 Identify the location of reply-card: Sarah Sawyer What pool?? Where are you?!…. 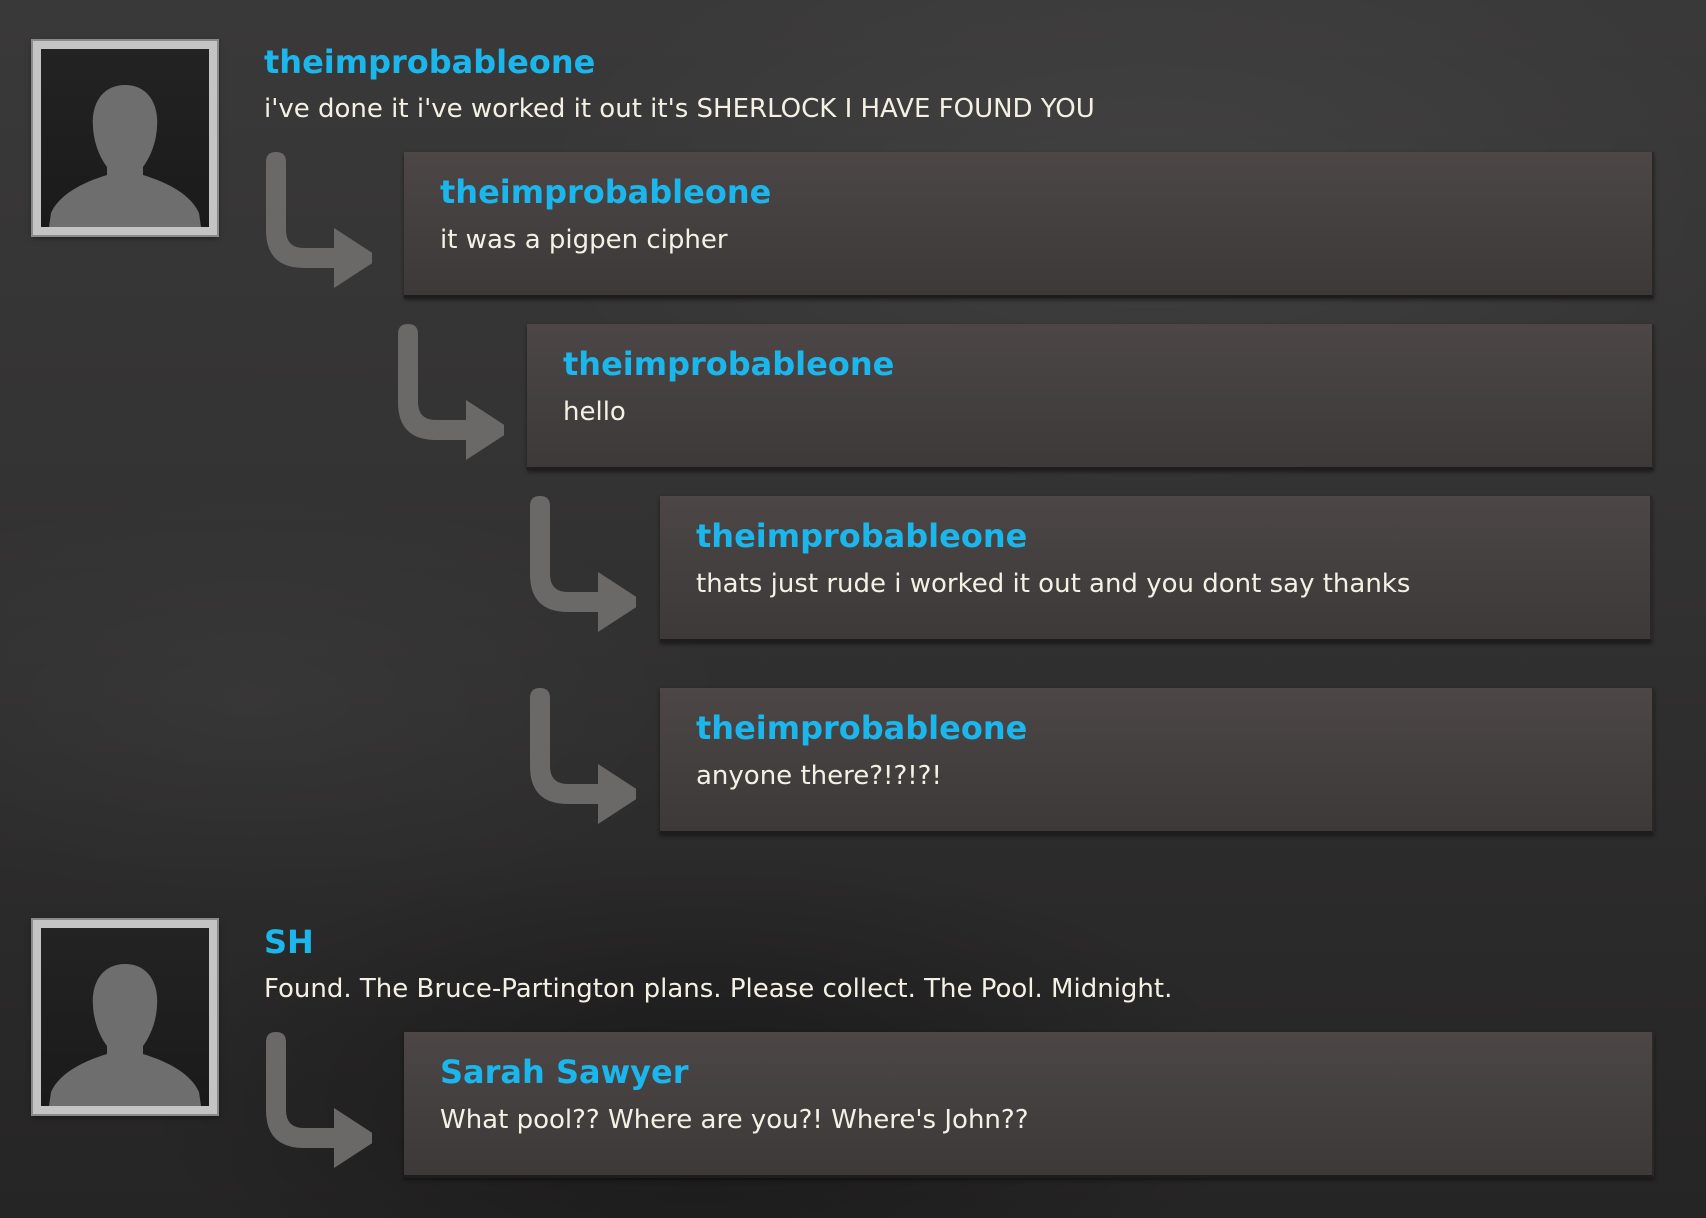
(1029, 1105).